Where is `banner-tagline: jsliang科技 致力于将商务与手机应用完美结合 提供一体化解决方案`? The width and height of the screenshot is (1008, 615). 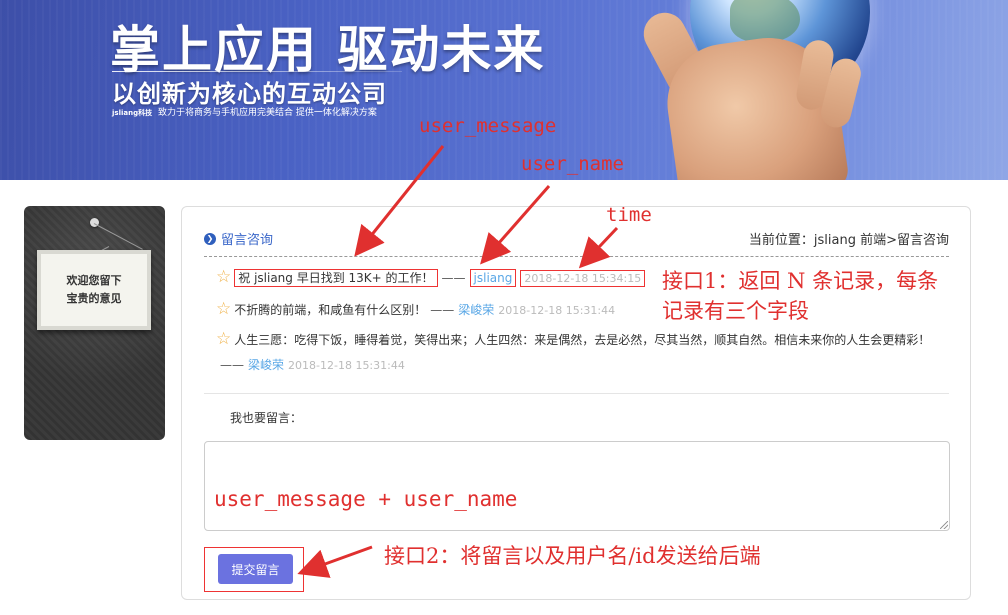
banner-tagline: jsliang科技 致力于将商务与手机应用完美结合 提供一体化解决方案 is located at coordinates (244, 111).